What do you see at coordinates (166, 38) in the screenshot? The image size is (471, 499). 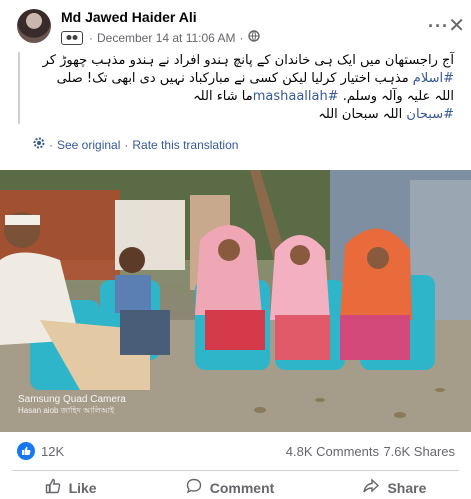 I see `post-timestamp: December 14 at 11:06 AM` at bounding box center [166, 38].